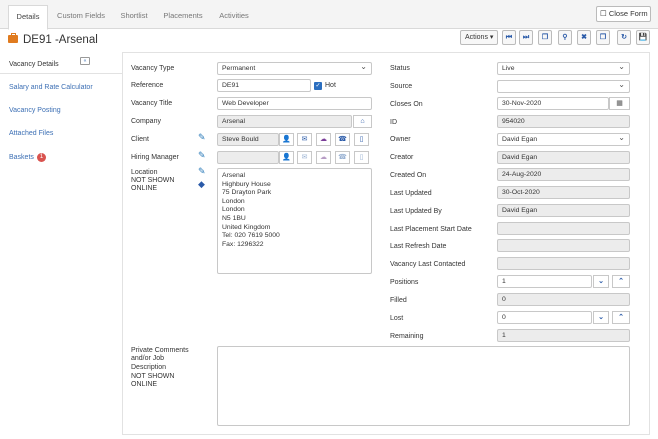 The height and width of the screenshot is (439, 658). What do you see at coordinates (398, 300) in the screenshot?
I see `filled-label: Filled` at bounding box center [398, 300].